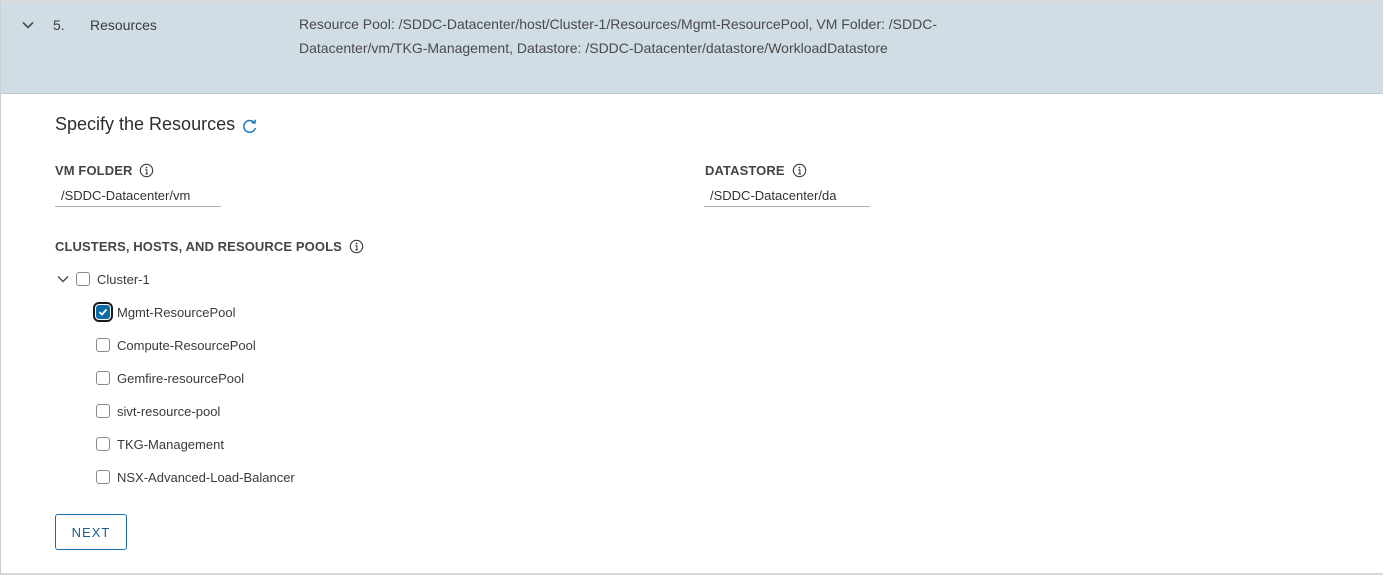 This screenshot has height=577, width=1384. I want to click on next-button: NEXT, so click(91, 532).